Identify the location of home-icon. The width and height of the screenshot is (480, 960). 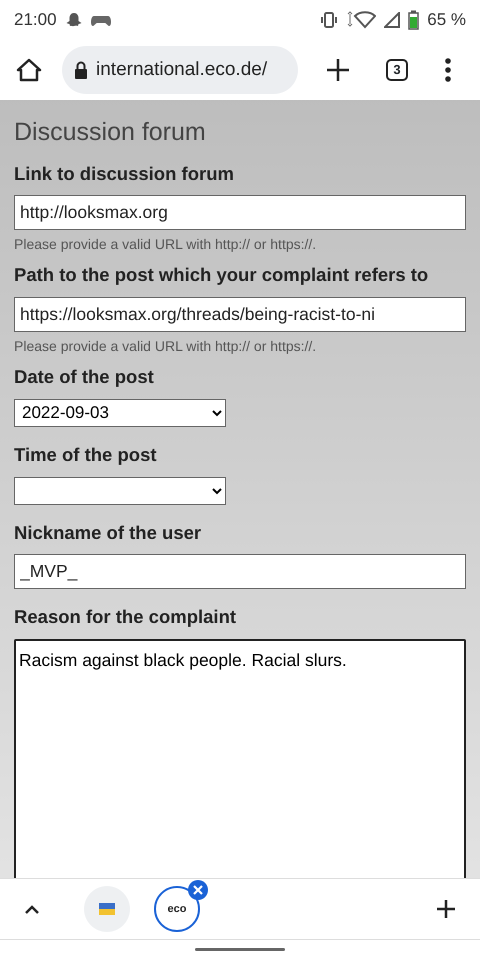
(29, 70).